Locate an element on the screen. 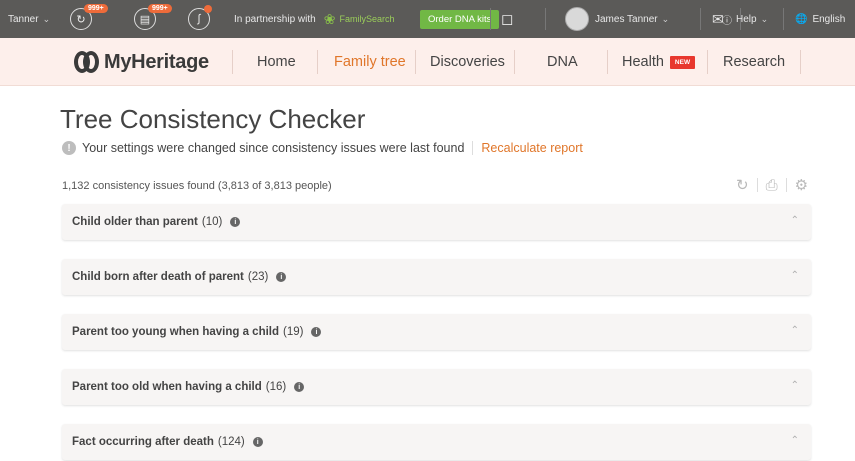 This screenshot has height=461, width=855. help-icon: ⓘ is located at coordinates (727, 21).